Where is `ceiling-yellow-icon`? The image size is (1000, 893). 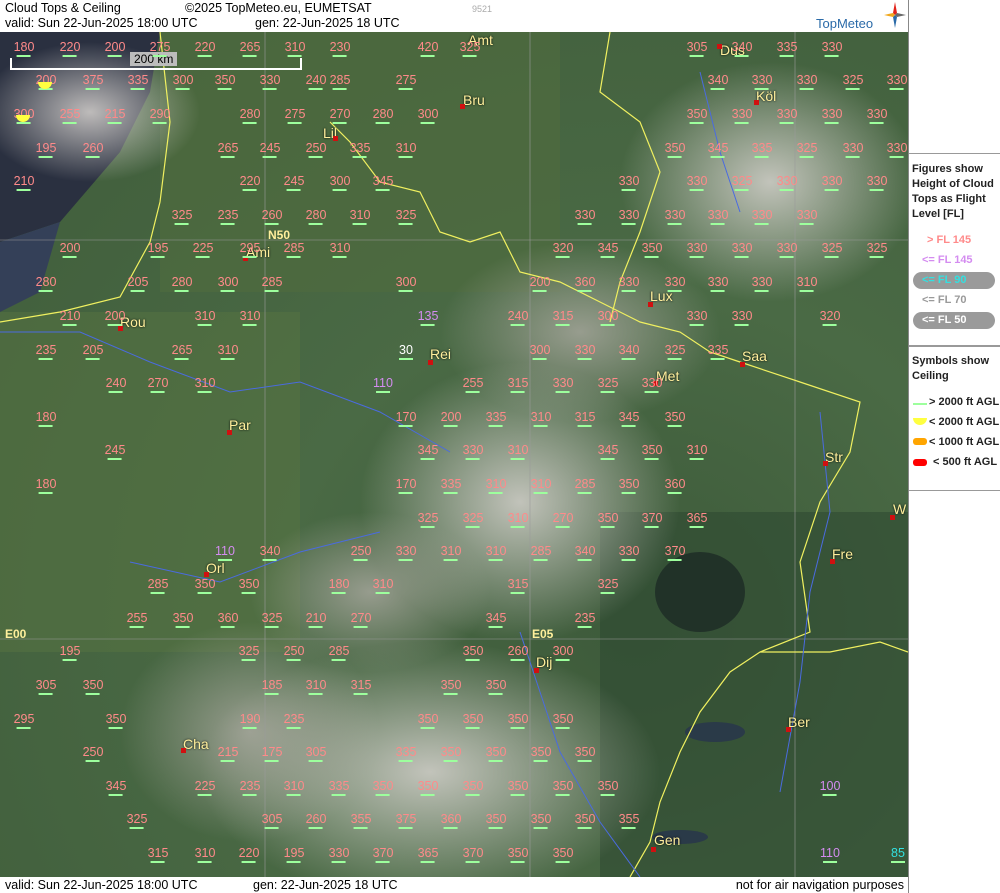 ceiling-yellow-icon is located at coordinates (920, 421).